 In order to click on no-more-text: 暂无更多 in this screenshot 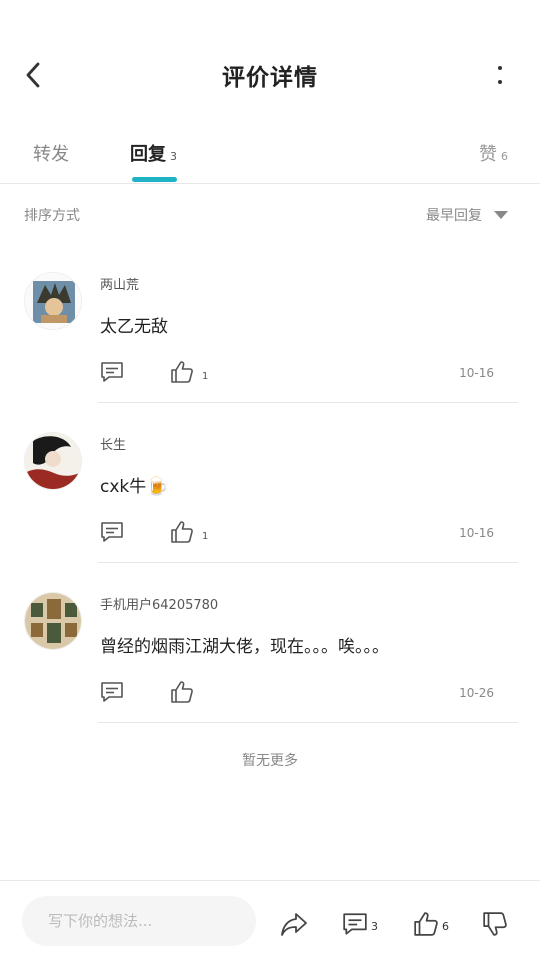, I will do `click(270, 761)`.